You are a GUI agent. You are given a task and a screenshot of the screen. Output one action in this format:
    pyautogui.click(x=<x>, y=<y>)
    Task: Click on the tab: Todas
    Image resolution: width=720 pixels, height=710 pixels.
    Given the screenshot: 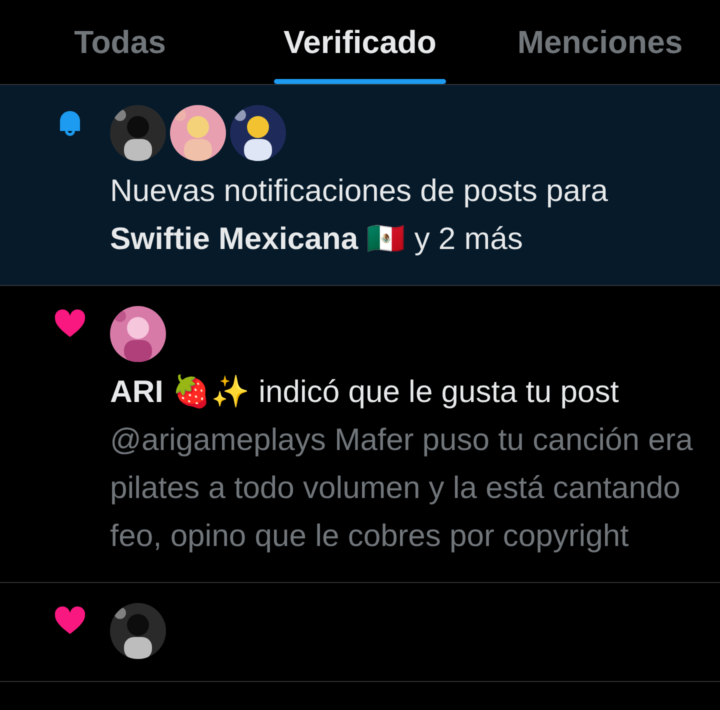 What is the action you would take?
    pyautogui.click(x=120, y=42)
    